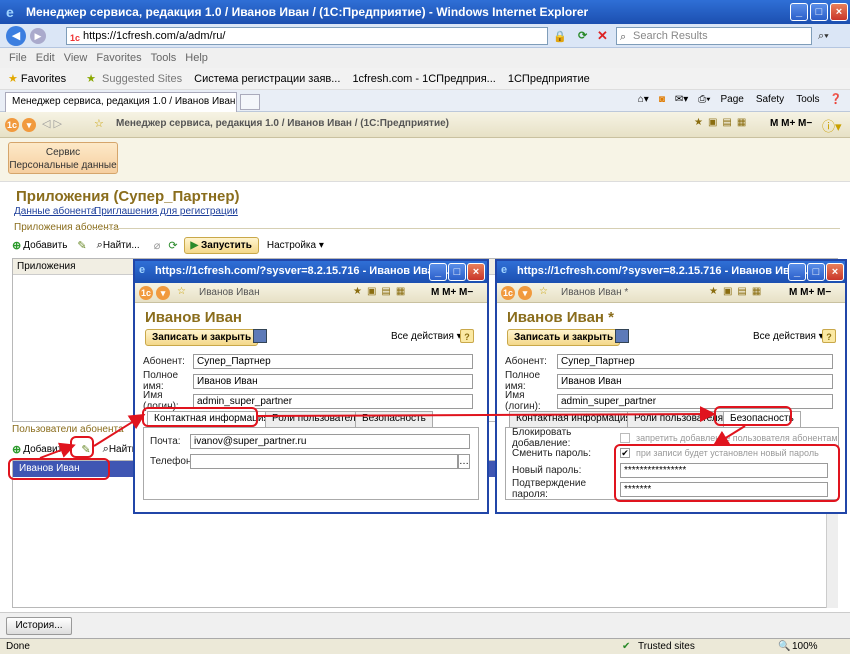  What do you see at coordinates (57, 450) in the screenshot?
I see `arrow-row-to-edit` at bounding box center [57, 450].